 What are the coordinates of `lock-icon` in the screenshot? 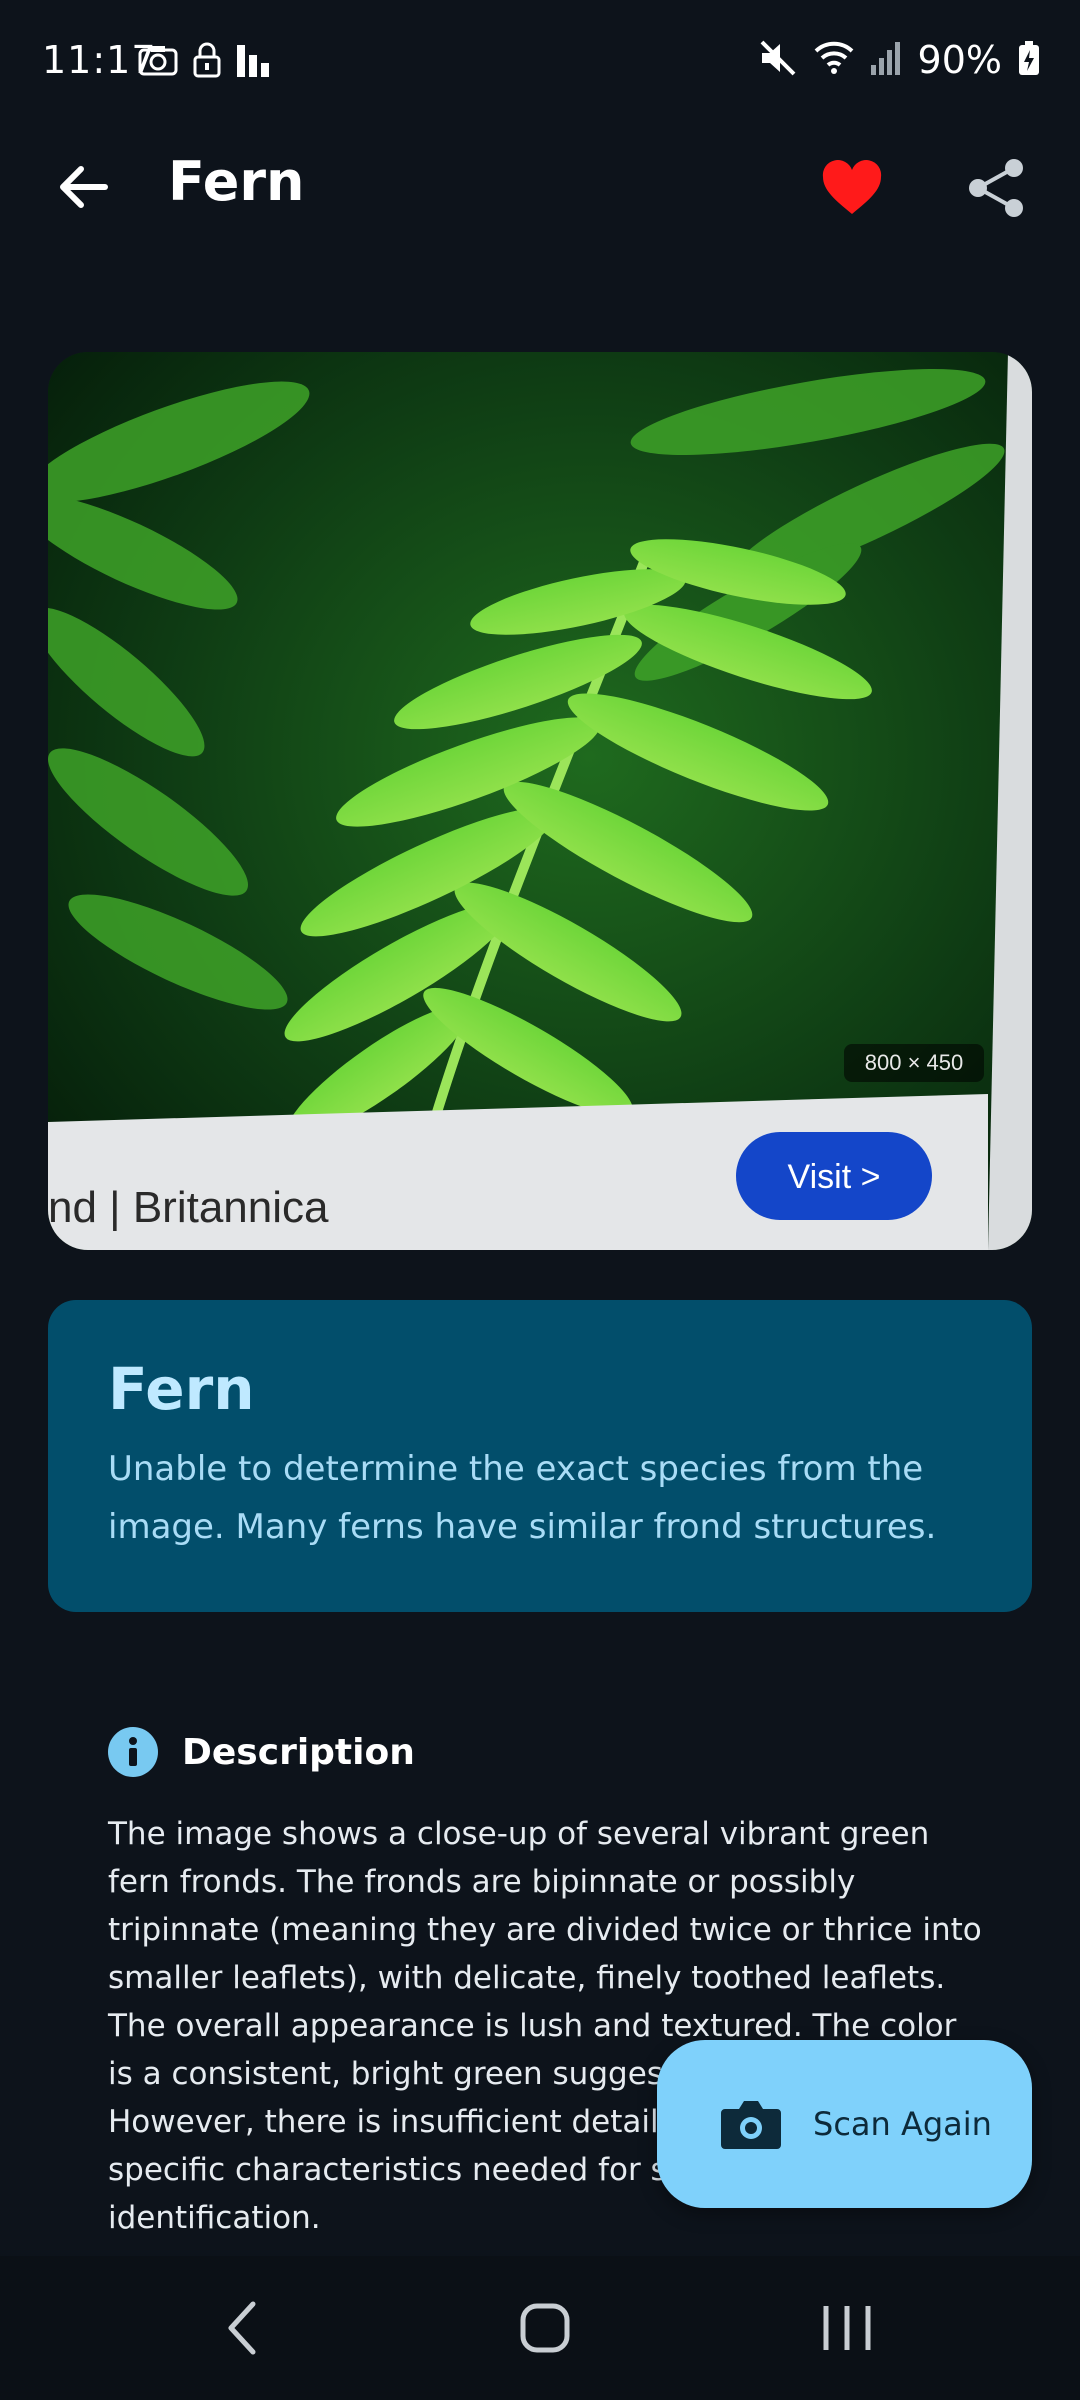 It's located at (207, 62).